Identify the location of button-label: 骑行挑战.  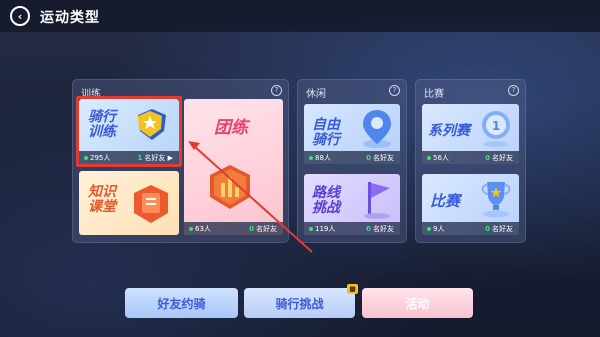
(299, 303).